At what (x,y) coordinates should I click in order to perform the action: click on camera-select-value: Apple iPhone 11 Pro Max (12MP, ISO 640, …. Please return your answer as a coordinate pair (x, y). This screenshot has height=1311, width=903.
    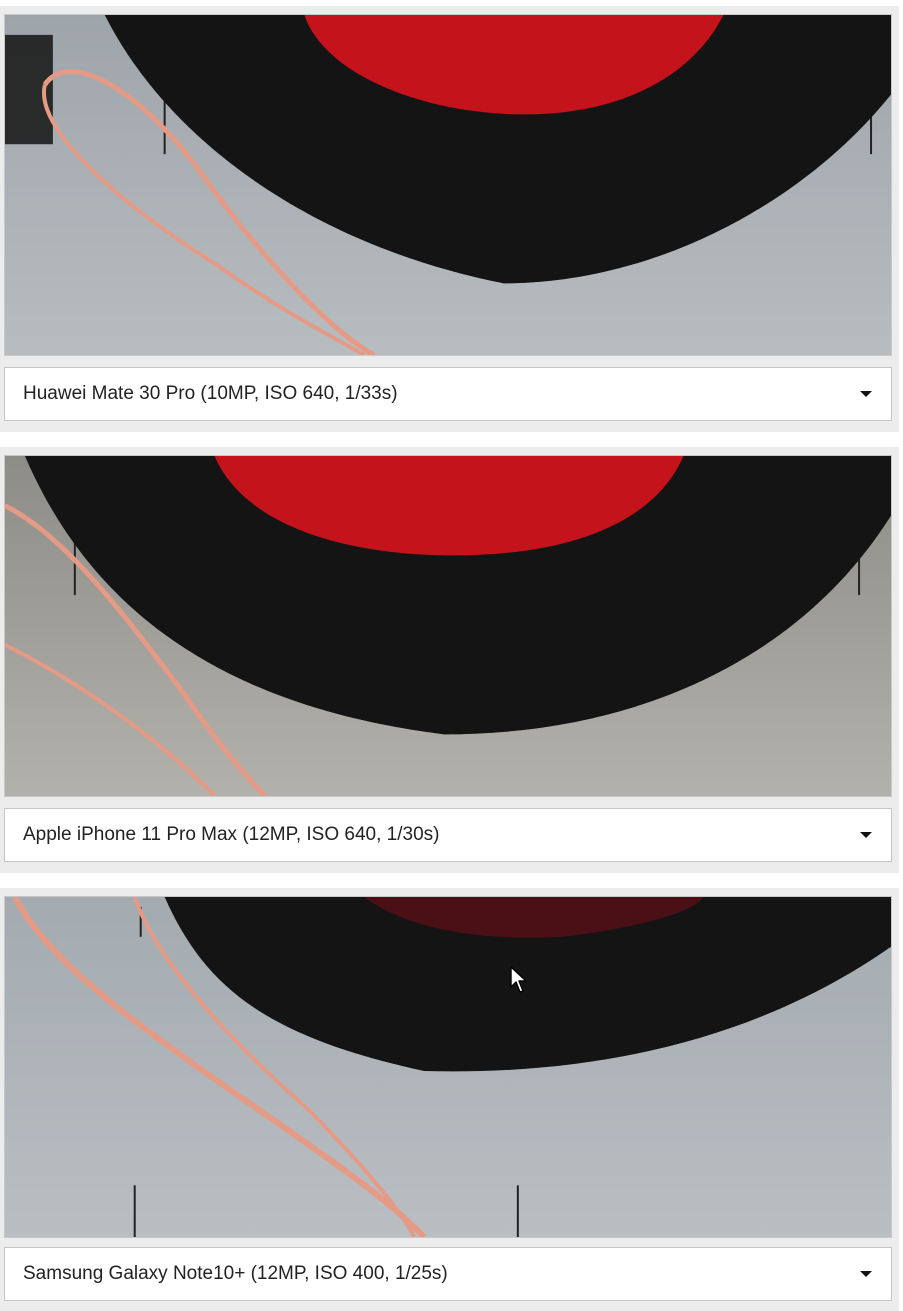
    Looking at the image, I should click on (231, 834).